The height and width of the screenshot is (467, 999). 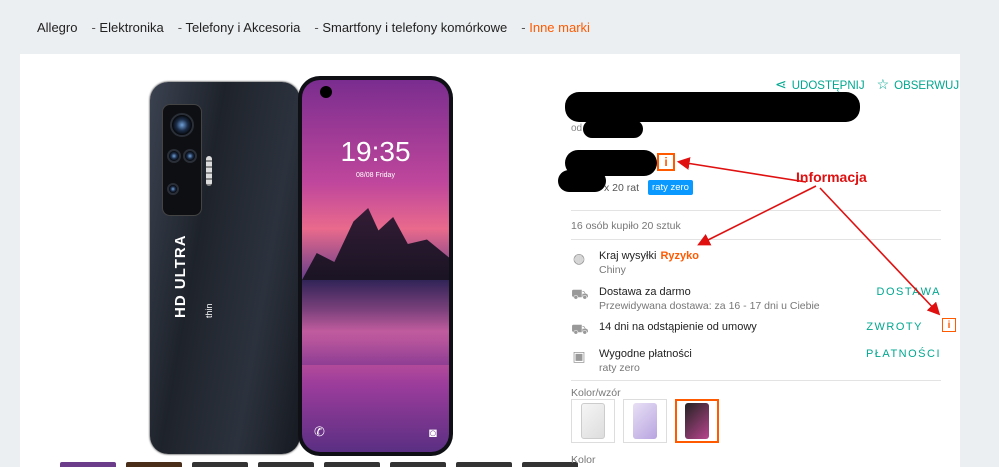 I want to click on breadcrumb-elektronika: Elektronika, so click(x=127, y=27).